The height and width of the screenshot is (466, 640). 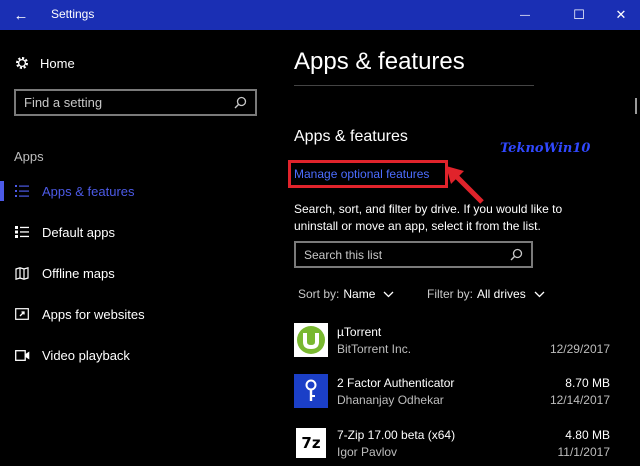 I want to click on key-lock-icon, so click(x=311, y=391).